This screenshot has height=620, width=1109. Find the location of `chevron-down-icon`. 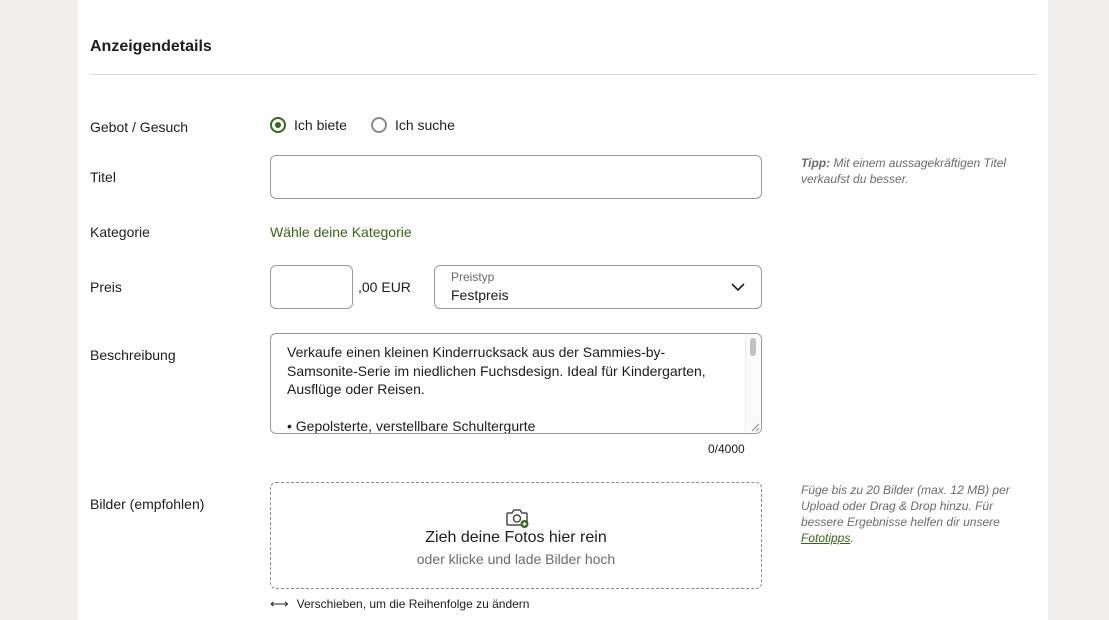

chevron-down-icon is located at coordinates (738, 287).